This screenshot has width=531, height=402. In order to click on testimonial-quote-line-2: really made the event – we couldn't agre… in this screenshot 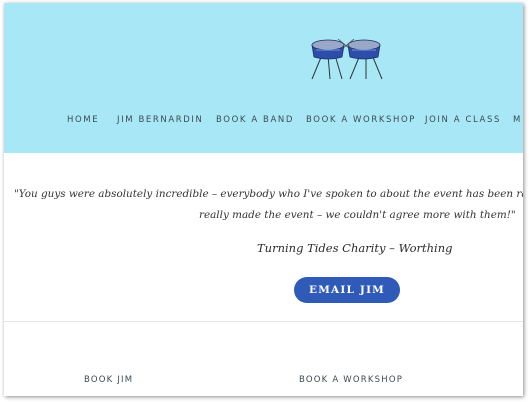, I will do `click(357, 215)`.